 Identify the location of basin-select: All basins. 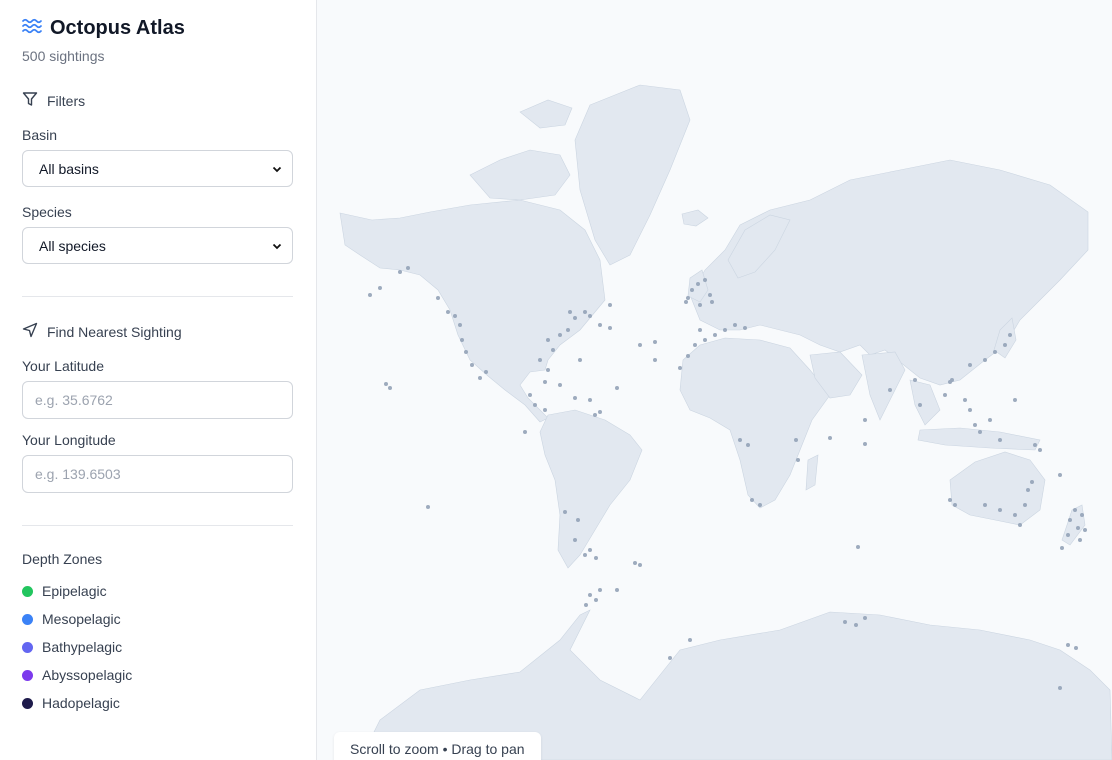
(157, 168).